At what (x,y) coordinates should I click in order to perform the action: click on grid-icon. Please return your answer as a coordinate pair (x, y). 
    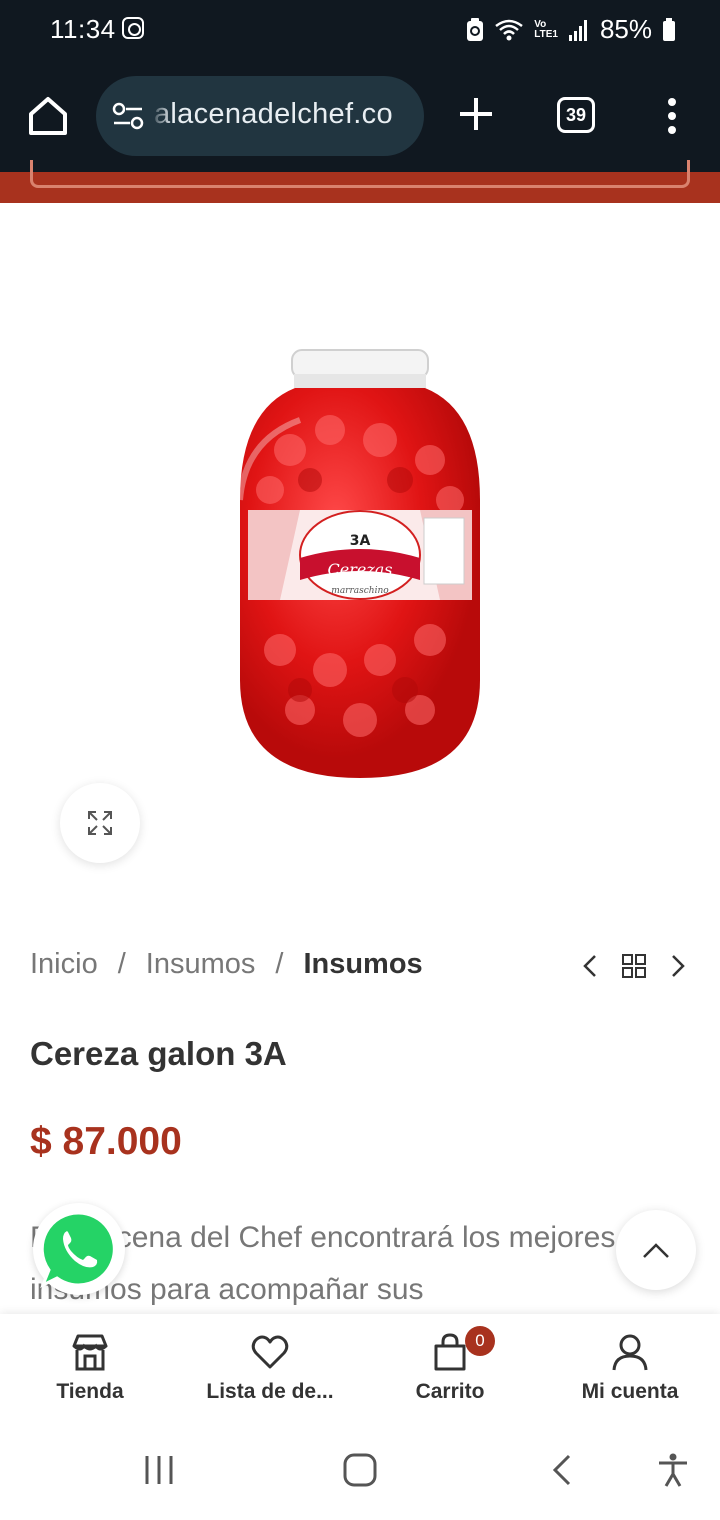
    Looking at the image, I should click on (634, 966).